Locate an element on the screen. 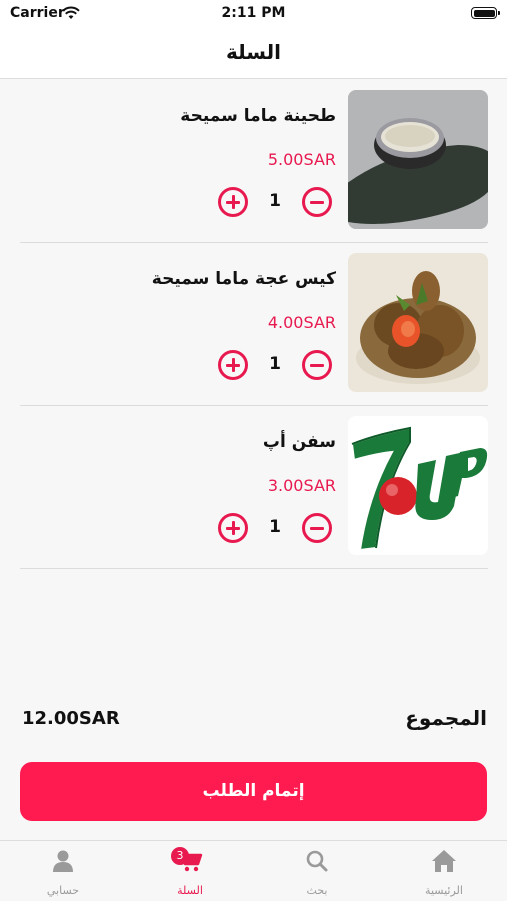 This screenshot has width=507, height=901. total-value: 12.00SAR is located at coordinates (71, 718).